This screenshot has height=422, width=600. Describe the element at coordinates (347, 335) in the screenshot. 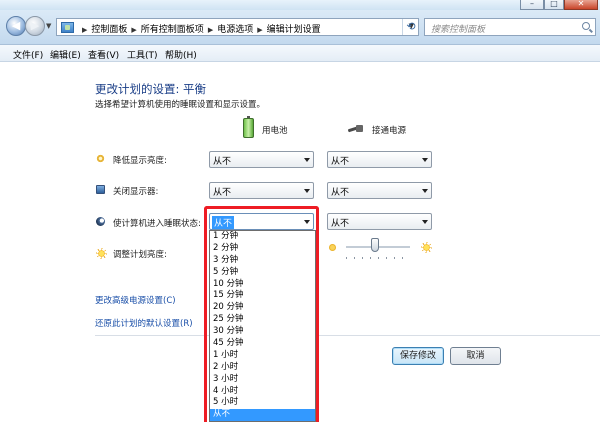

I see `divider` at that location.